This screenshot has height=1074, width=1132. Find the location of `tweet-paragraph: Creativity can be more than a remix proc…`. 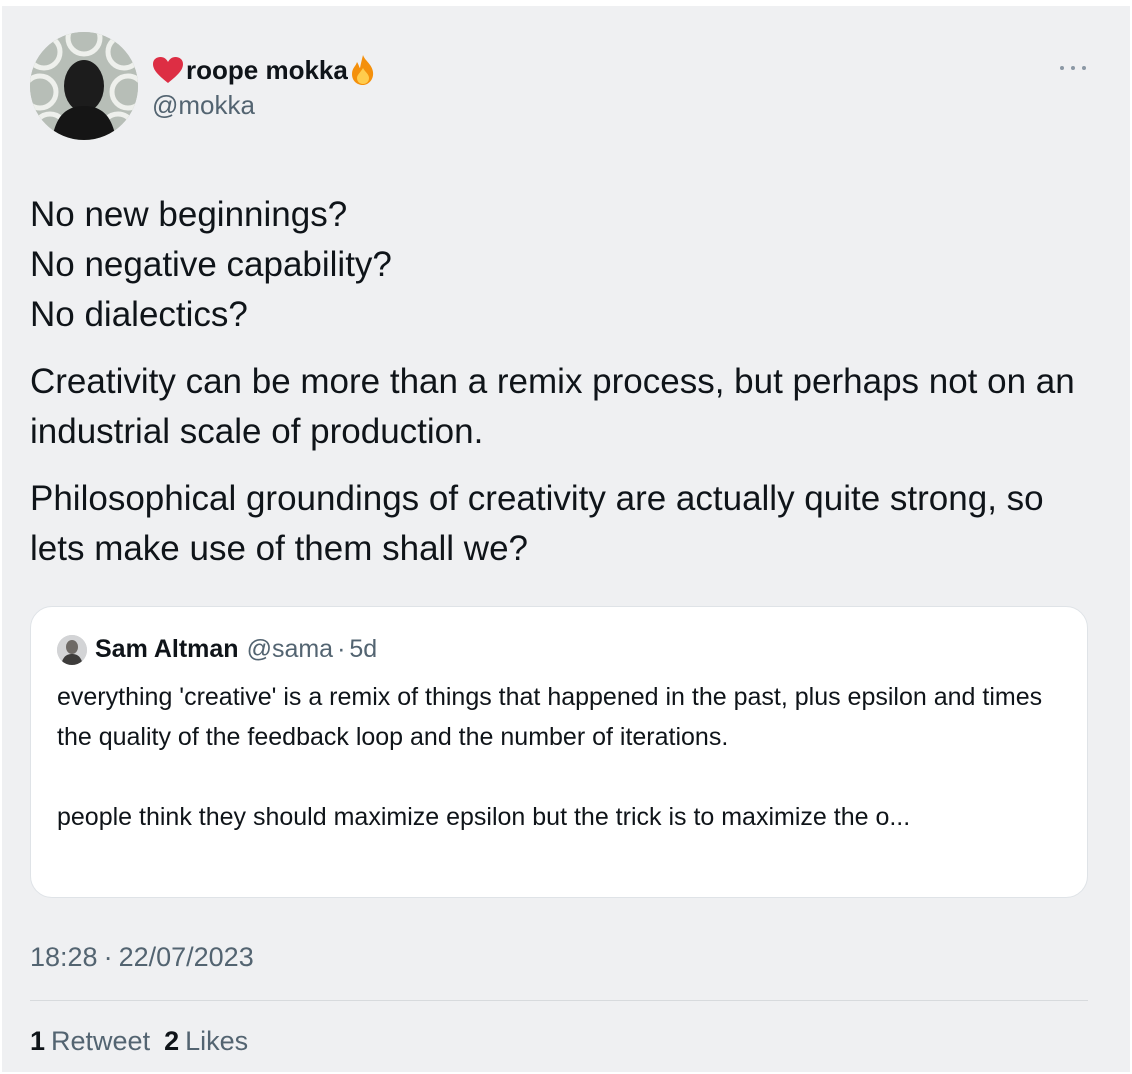

tweet-paragraph: Creativity can be more than a remix proc… is located at coordinates (552, 406).